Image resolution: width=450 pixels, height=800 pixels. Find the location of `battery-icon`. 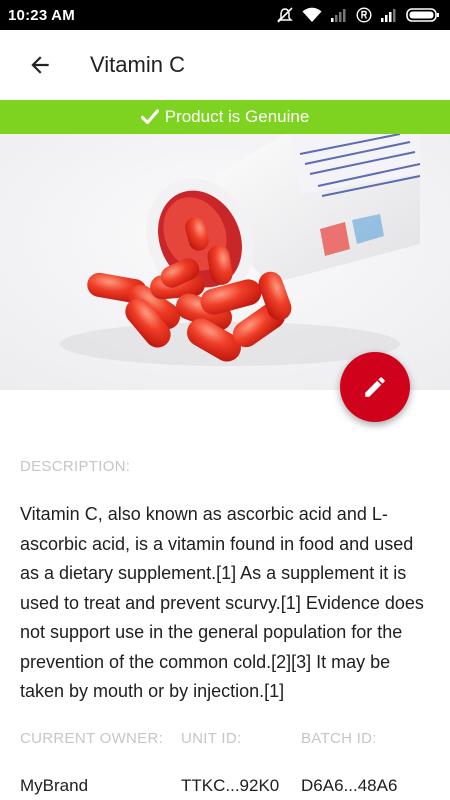

battery-icon is located at coordinates (422, 15).